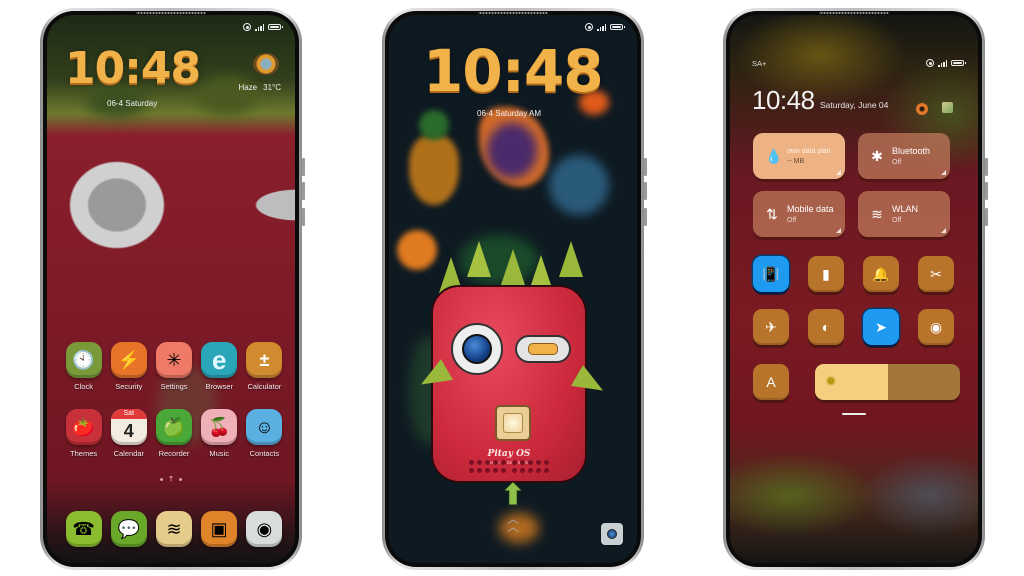 The width and height of the screenshot is (1024, 576). I want to click on cc-clock-time: 10:48, so click(783, 100).